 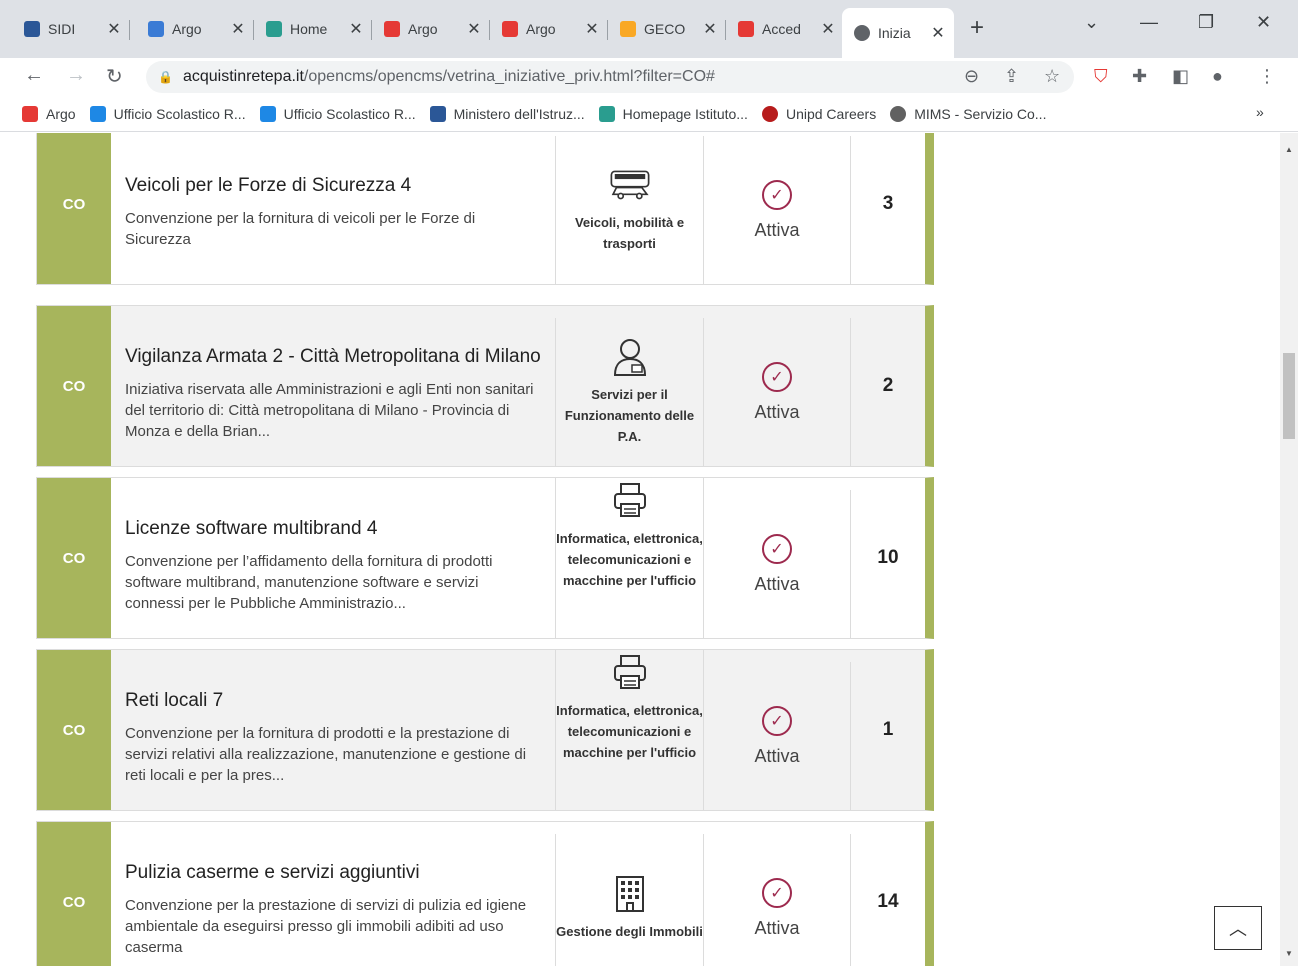 What do you see at coordinates (630, 357) in the screenshot?
I see `person-icon` at bounding box center [630, 357].